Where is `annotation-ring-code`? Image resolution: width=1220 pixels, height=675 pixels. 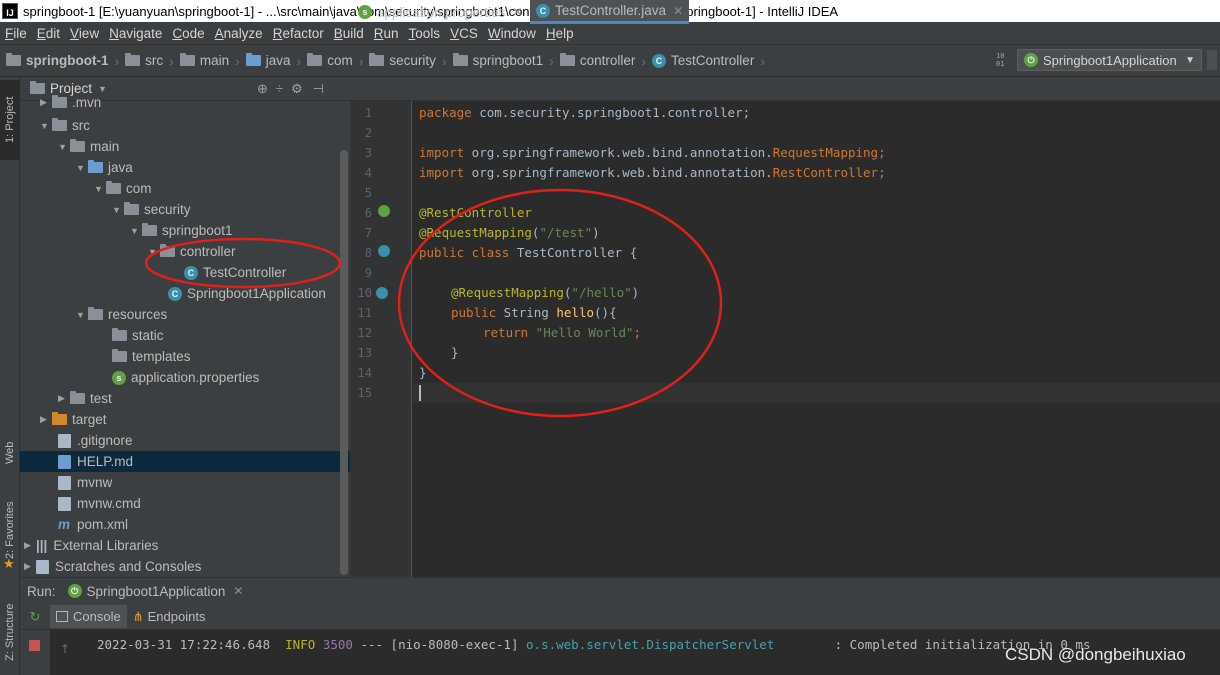
annotation-ring-code is located at coordinates (560, 303).